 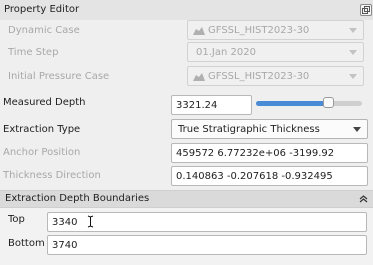 I want to click on measured-depth-value: 3321.24, so click(x=197, y=105).